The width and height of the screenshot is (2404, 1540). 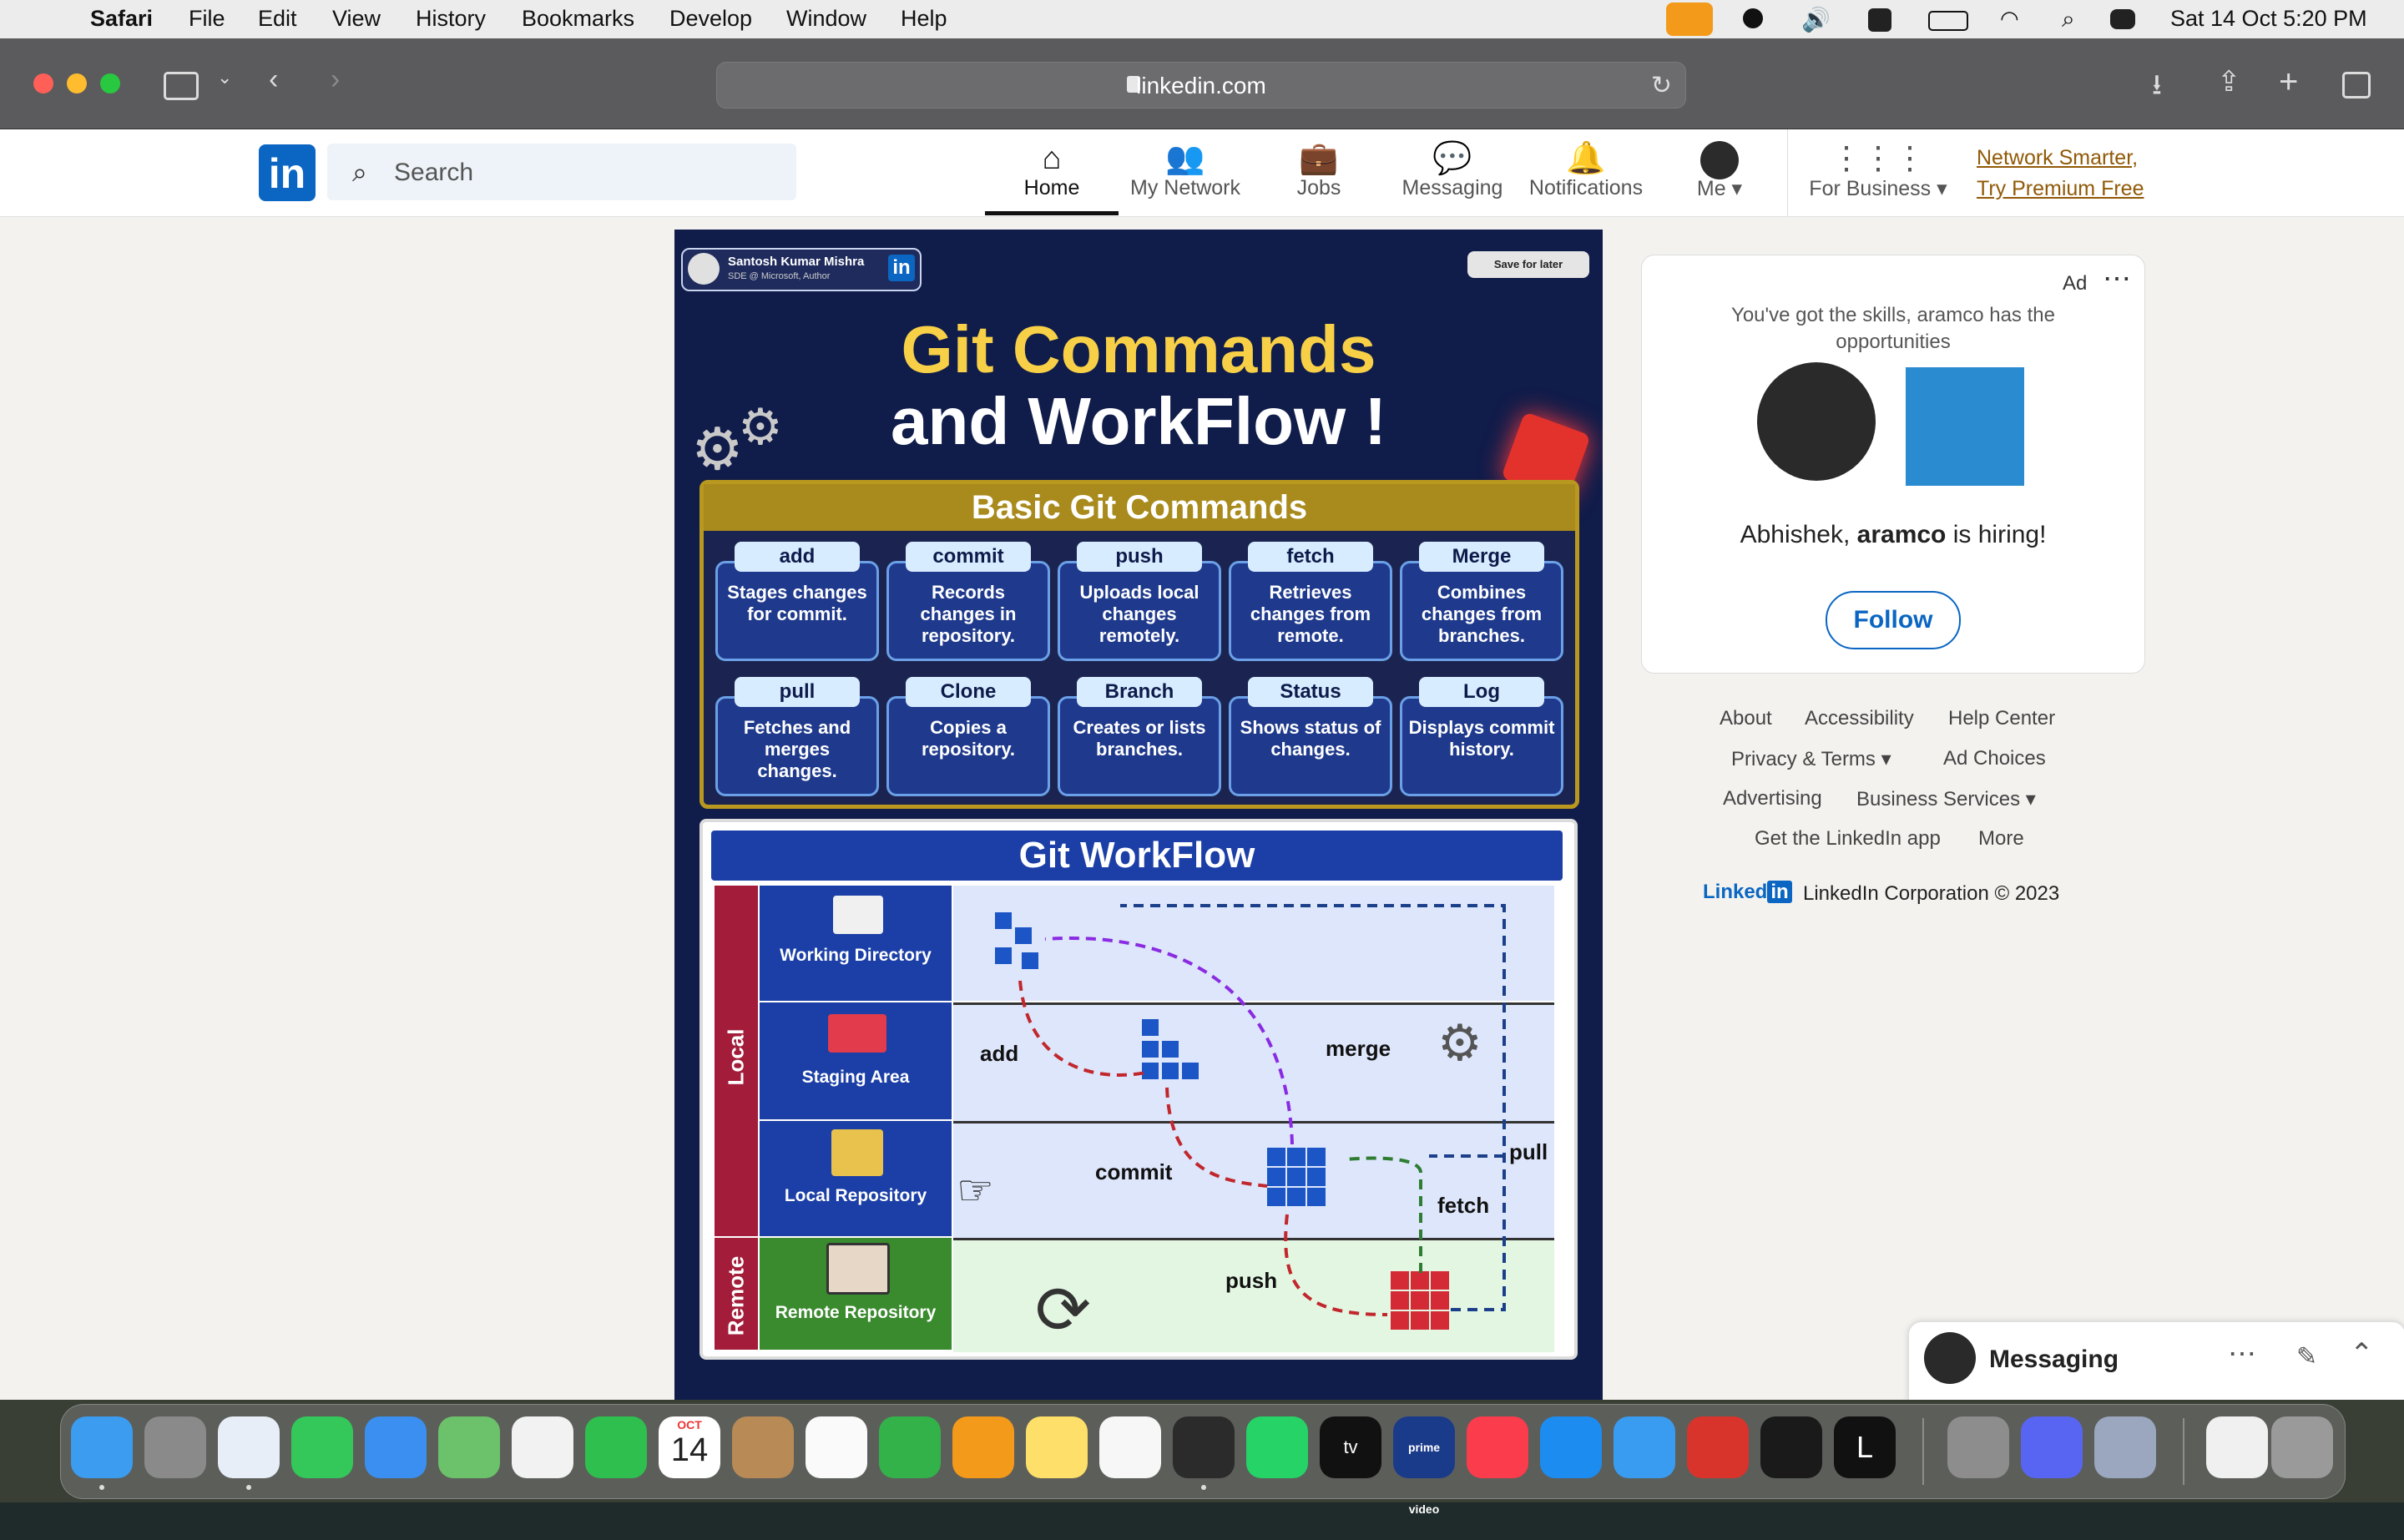 What do you see at coordinates (1645, 1447) in the screenshot?
I see `weather-icon` at bounding box center [1645, 1447].